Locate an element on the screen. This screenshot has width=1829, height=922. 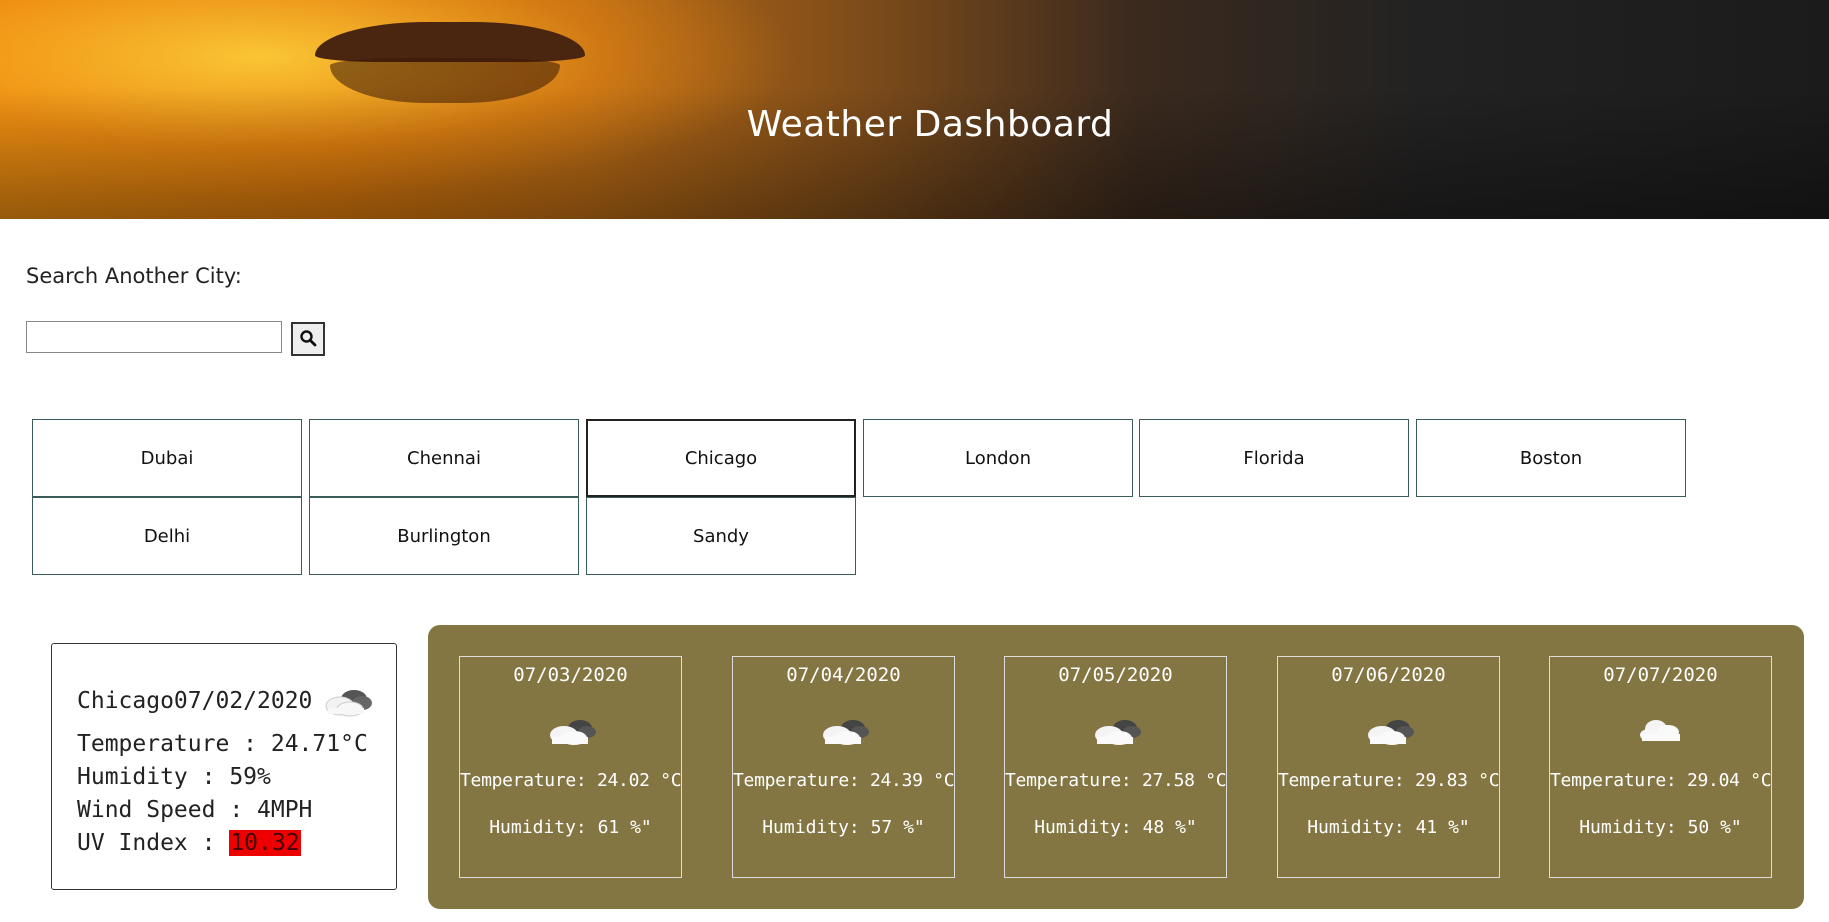
forecast-temperature: Temperature: 24.39 °C is located at coordinates (844, 780).